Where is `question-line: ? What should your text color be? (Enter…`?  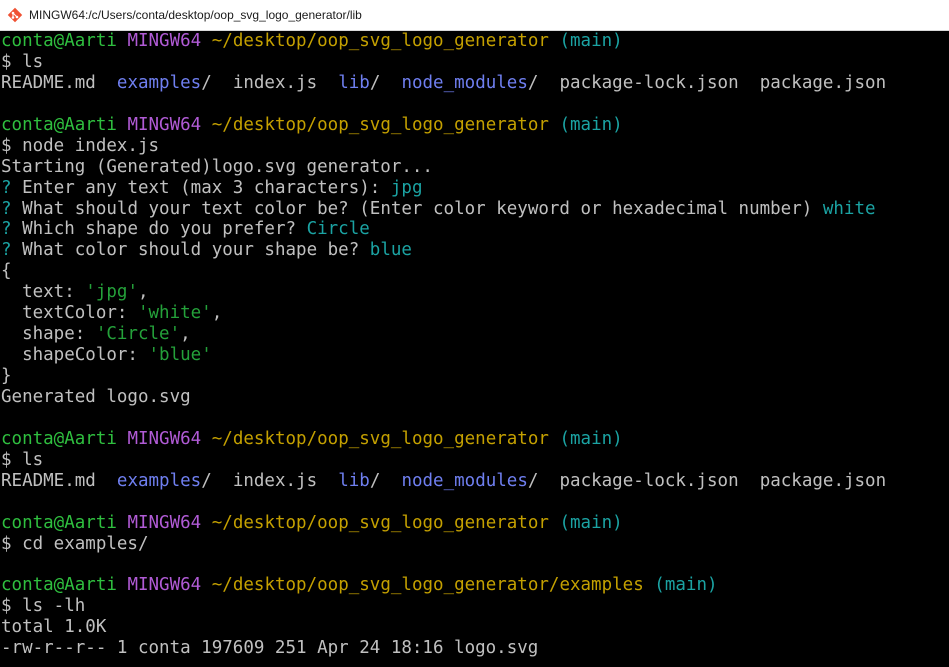 question-line: ? What should your text color be? (Enter… is located at coordinates (438, 208).